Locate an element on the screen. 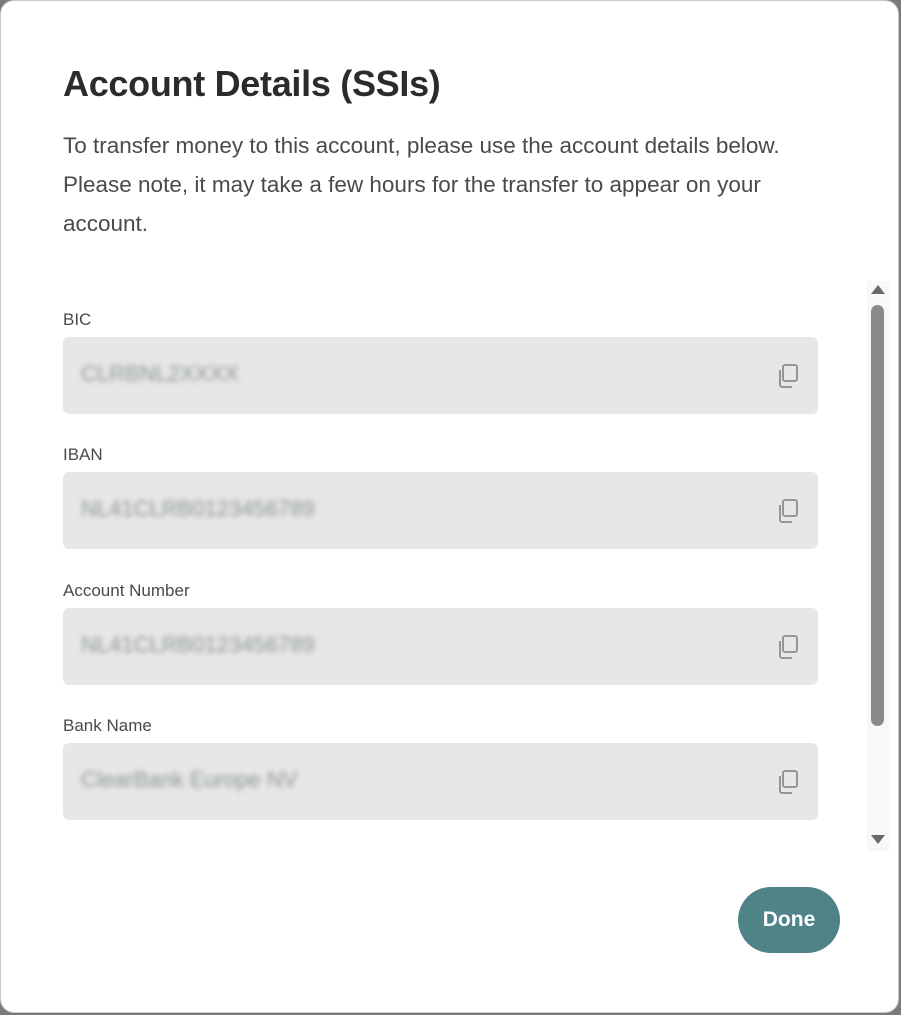 This screenshot has height=1015, width=901. bank-name-label: Bank Name is located at coordinates (107, 725).